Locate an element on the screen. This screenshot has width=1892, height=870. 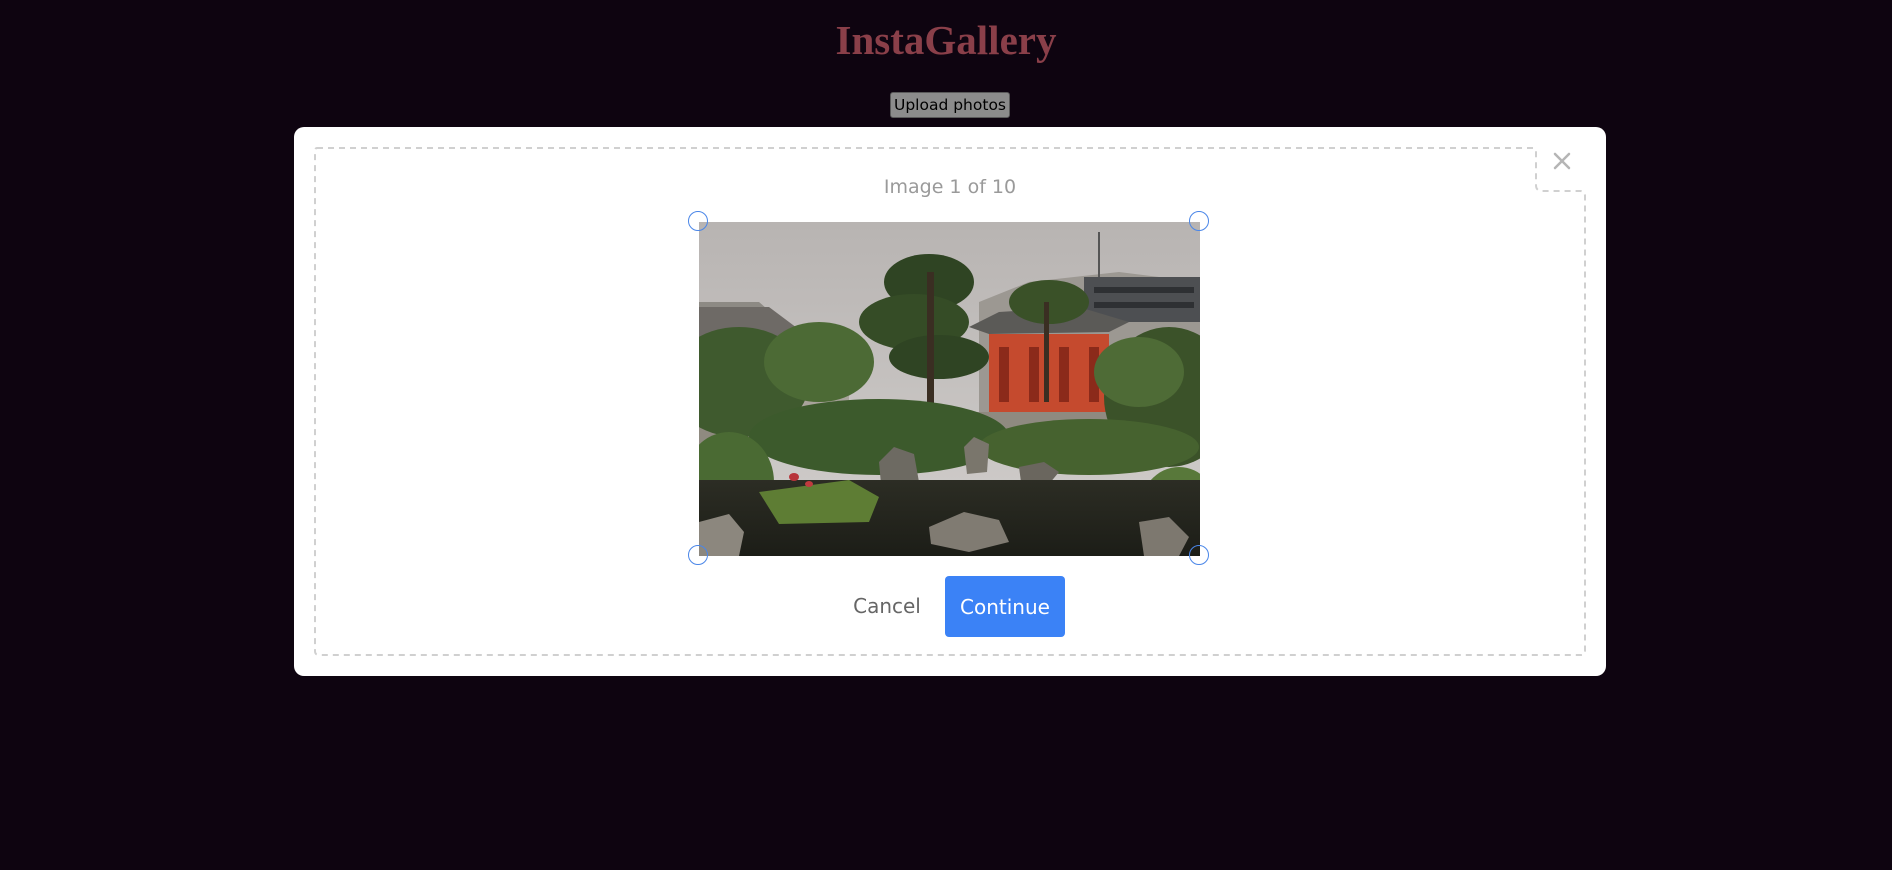
continue-button: Continue is located at coordinates (1005, 606).